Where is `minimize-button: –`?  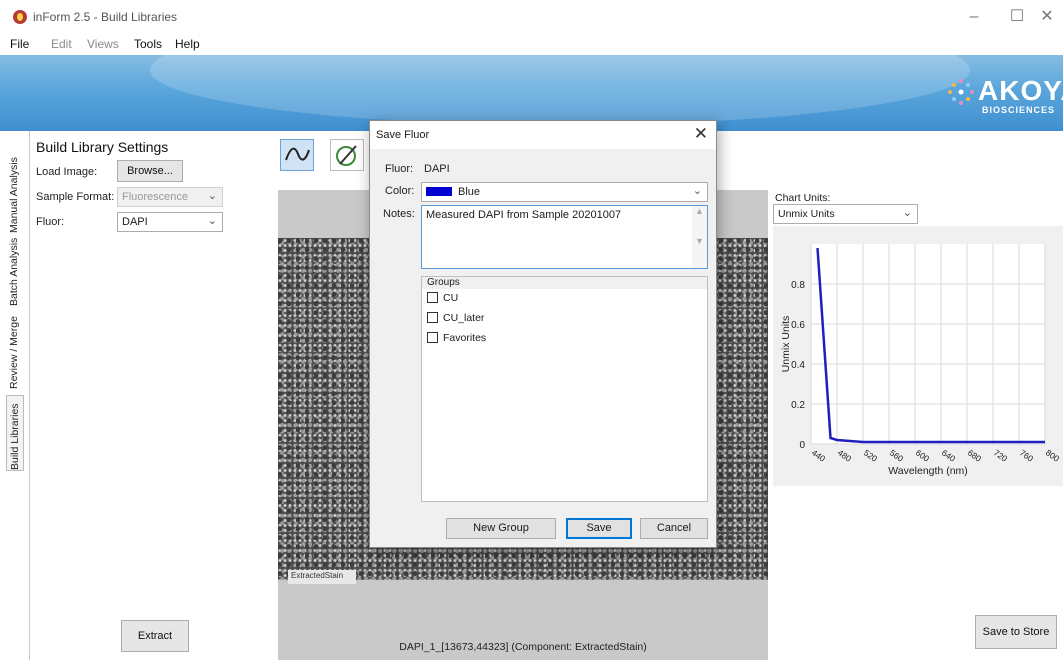
minimize-button: – is located at coordinates (974, 17).